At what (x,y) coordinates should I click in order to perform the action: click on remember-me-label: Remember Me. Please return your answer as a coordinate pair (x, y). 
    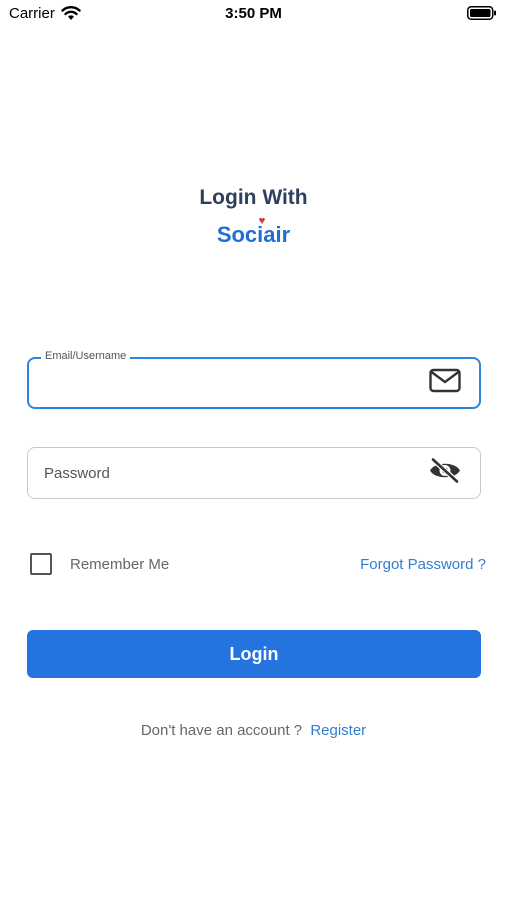
    Looking at the image, I should click on (120, 564).